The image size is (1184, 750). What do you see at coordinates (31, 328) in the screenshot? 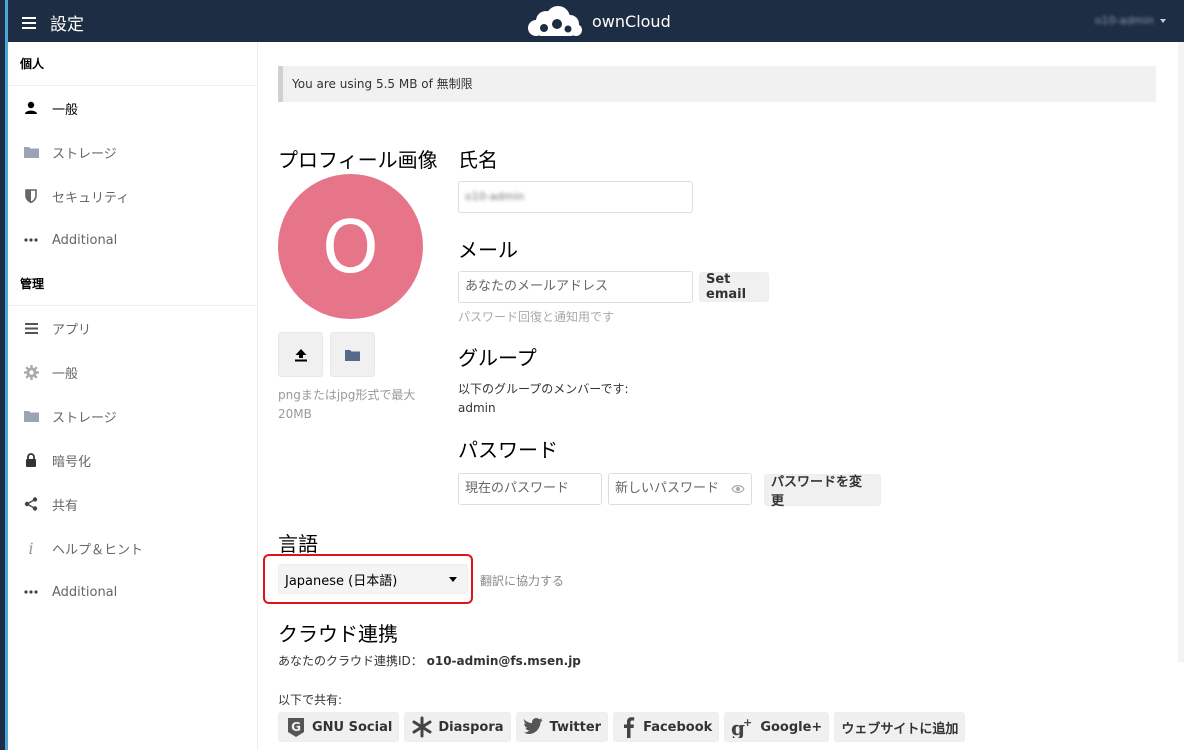
I see `list-icon` at bounding box center [31, 328].